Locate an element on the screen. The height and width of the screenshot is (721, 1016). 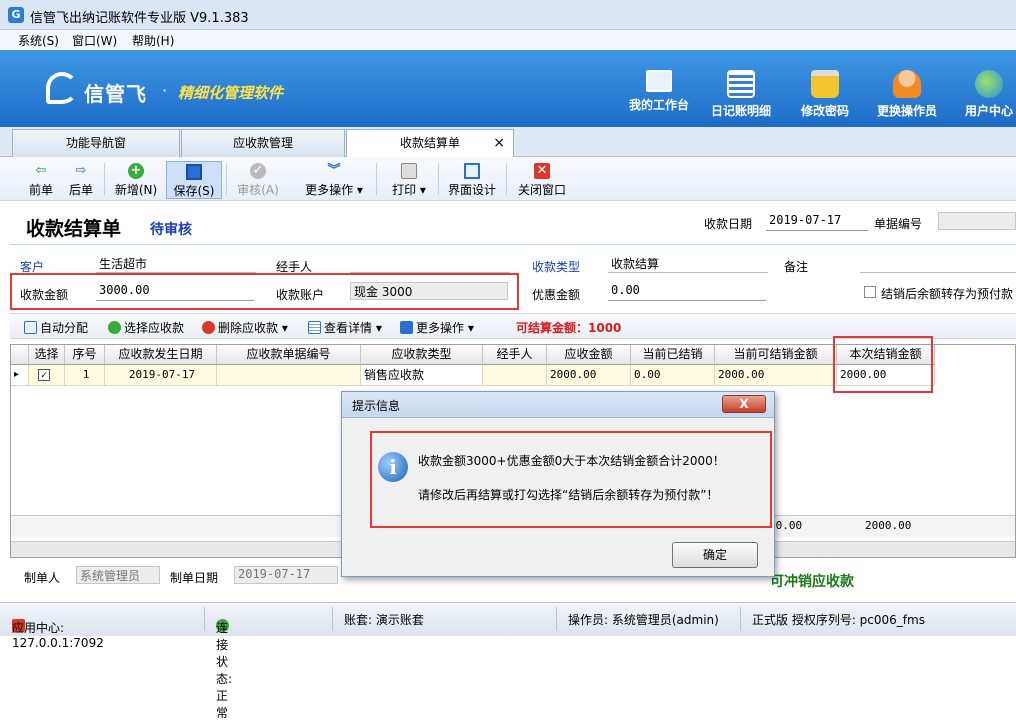
arrow-left-icon: ⇦ is located at coordinates (41, 170).